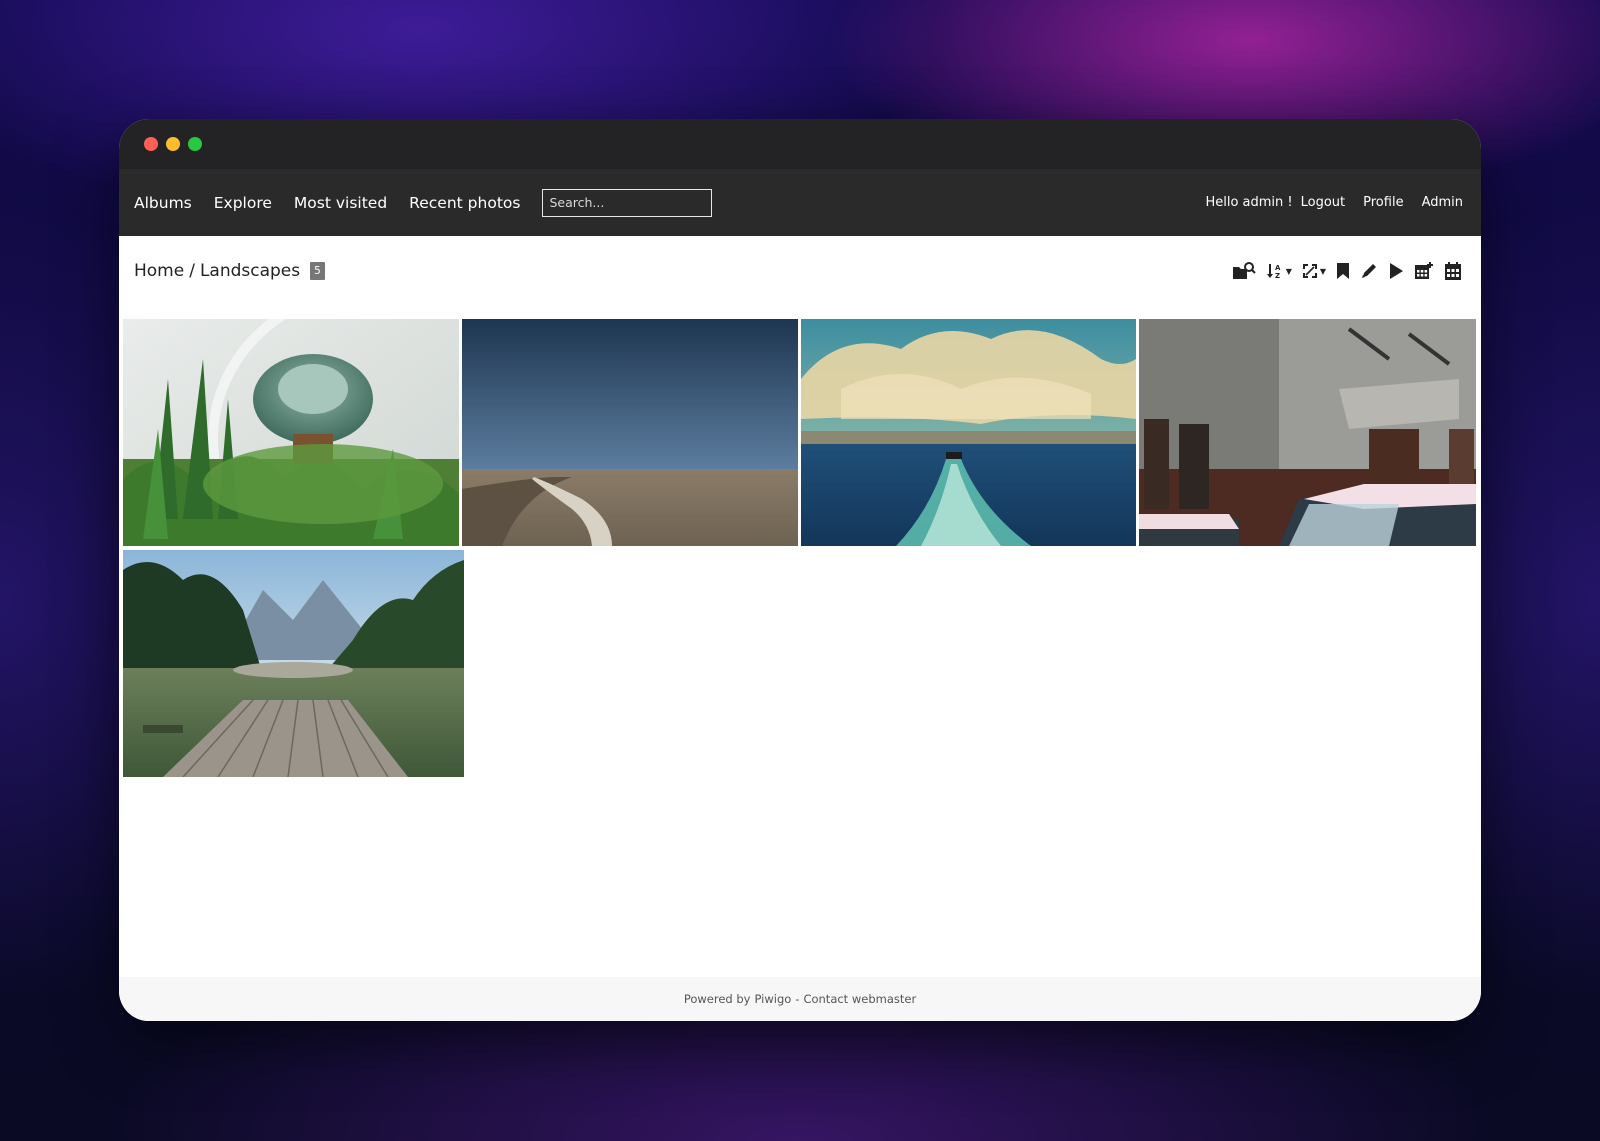 The height and width of the screenshot is (1141, 1600). What do you see at coordinates (340, 203) in the screenshot?
I see `nav-most-visited: Most visited` at bounding box center [340, 203].